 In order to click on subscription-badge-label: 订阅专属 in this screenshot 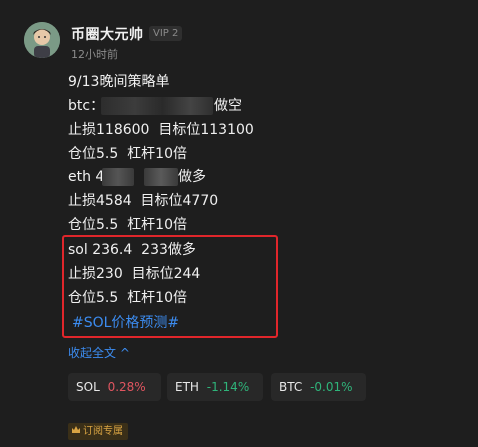, I will do `click(103, 431)`.